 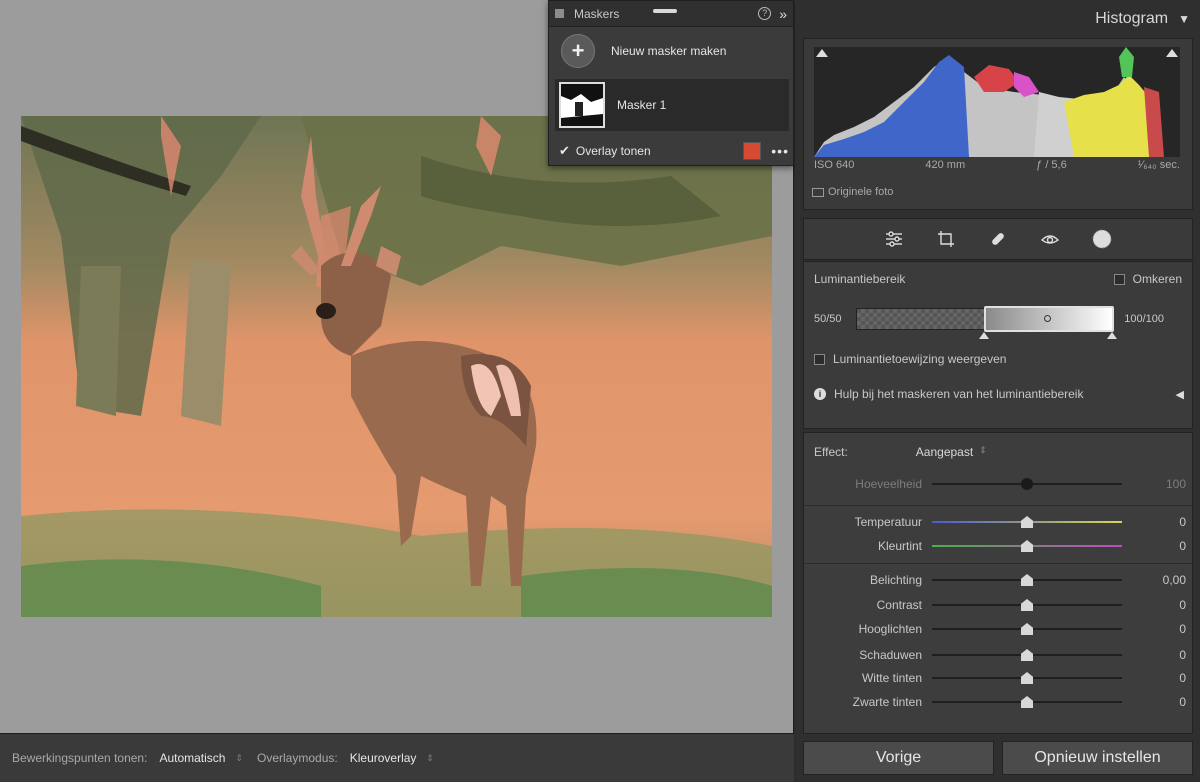 I want to click on luminance-range-slider, so click(x=986, y=322).